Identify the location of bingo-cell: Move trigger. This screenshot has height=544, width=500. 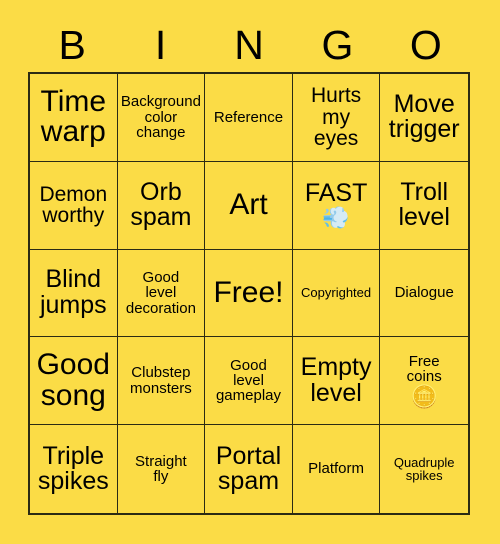
(424, 118).